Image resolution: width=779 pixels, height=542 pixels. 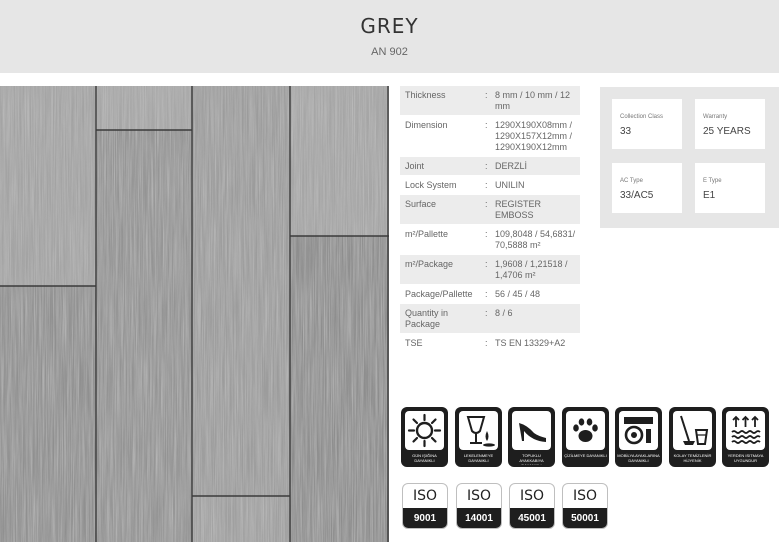 What do you see at coordinates (425, 506) in the screenshot?
I see `iso-9001-badge: ISO 9001` at bounding box center [425, 506].